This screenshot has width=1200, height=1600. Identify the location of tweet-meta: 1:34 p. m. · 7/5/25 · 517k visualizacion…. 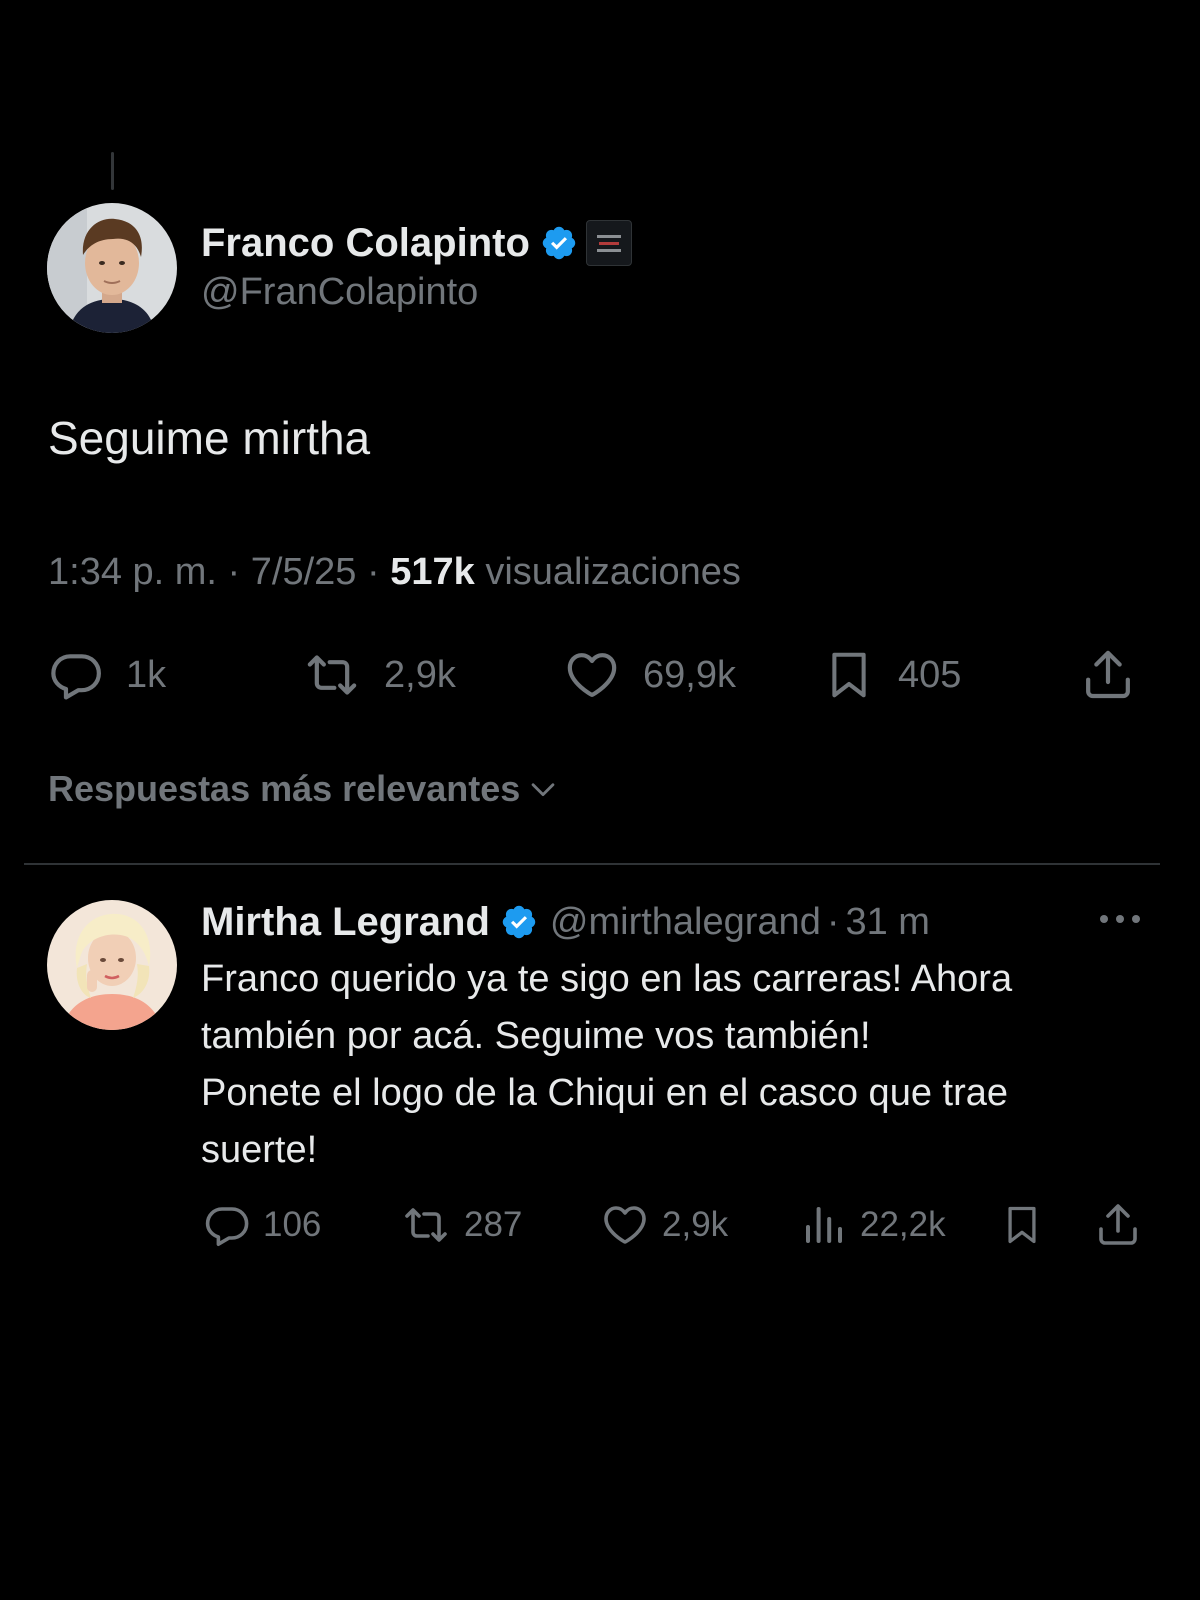
(394, 572).